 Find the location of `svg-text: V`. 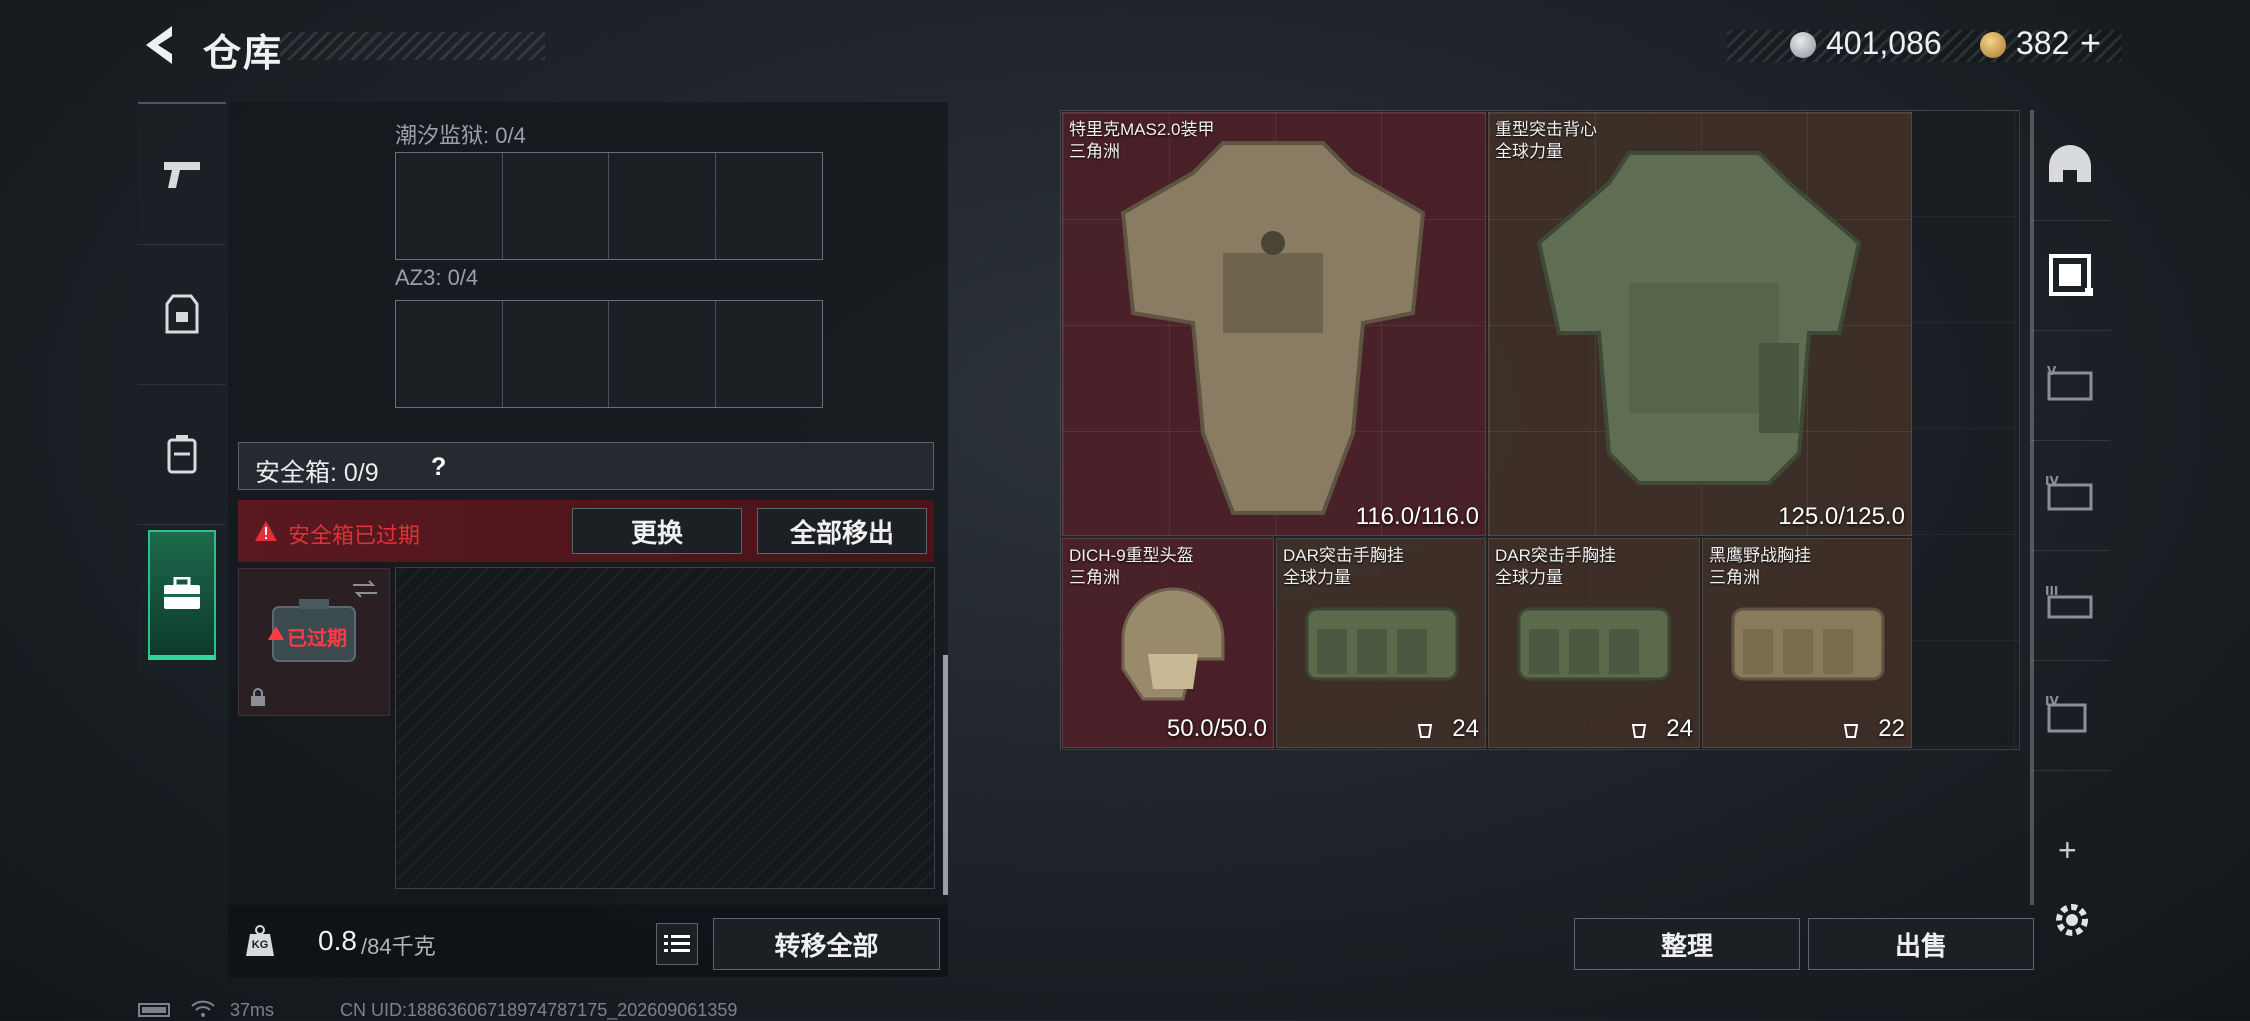

svg-text: V is located at coordinates (2052, 371).